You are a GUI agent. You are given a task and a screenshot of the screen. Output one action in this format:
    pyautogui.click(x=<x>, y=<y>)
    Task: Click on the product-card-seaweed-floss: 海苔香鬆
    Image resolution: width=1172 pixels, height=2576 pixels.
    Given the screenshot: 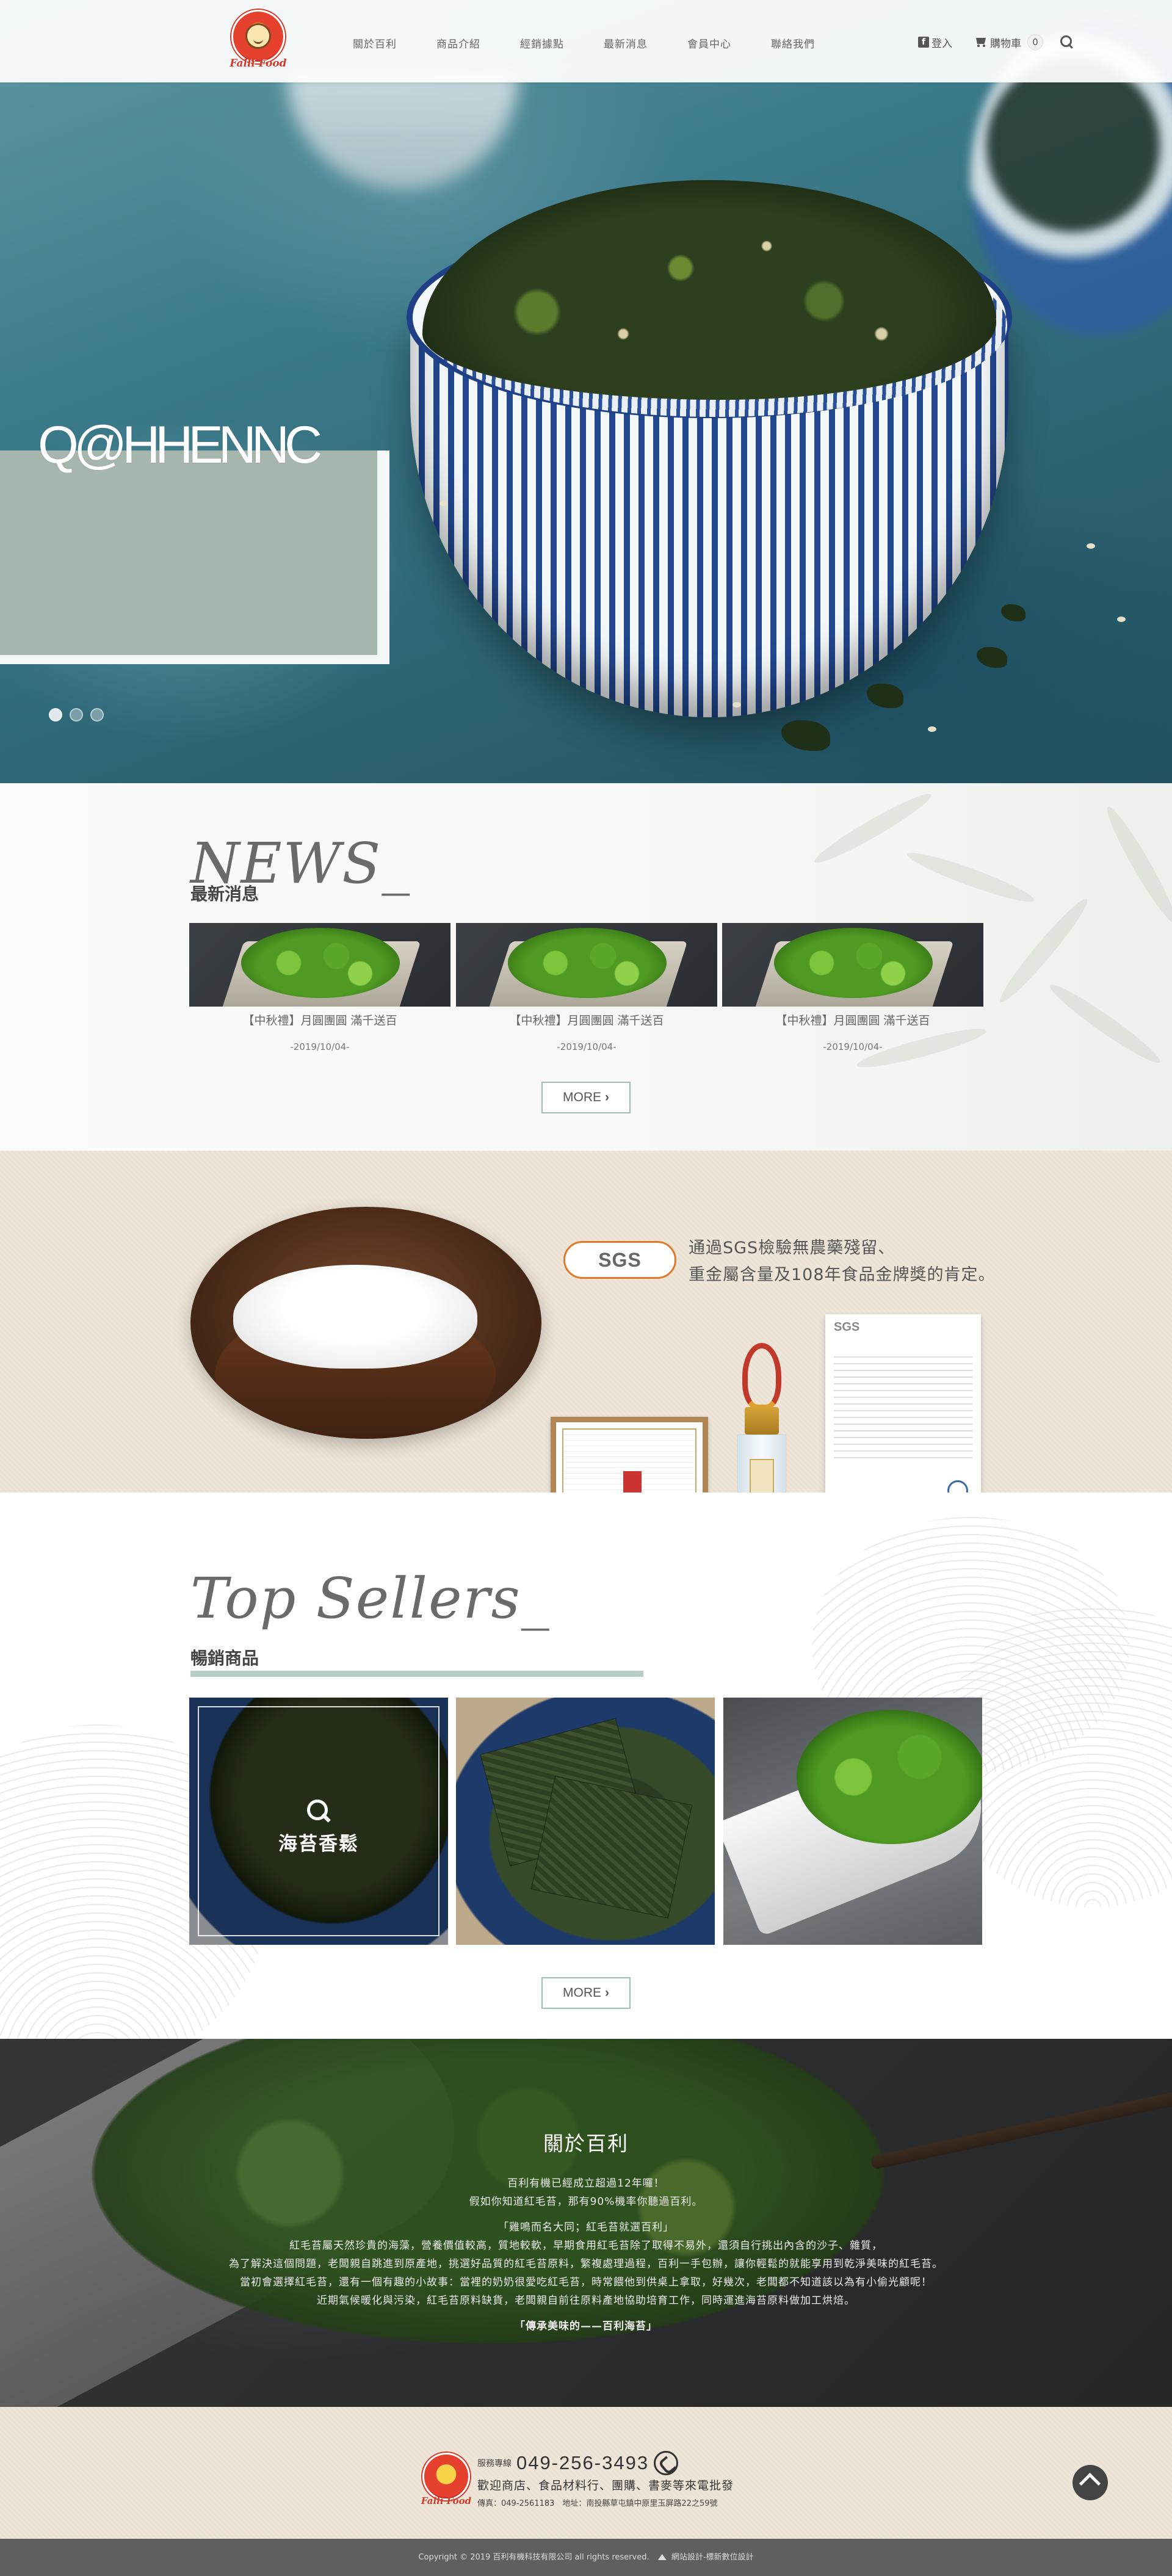 What is the action you would take?
    pyautogui.click(x=319, y=1821)
    